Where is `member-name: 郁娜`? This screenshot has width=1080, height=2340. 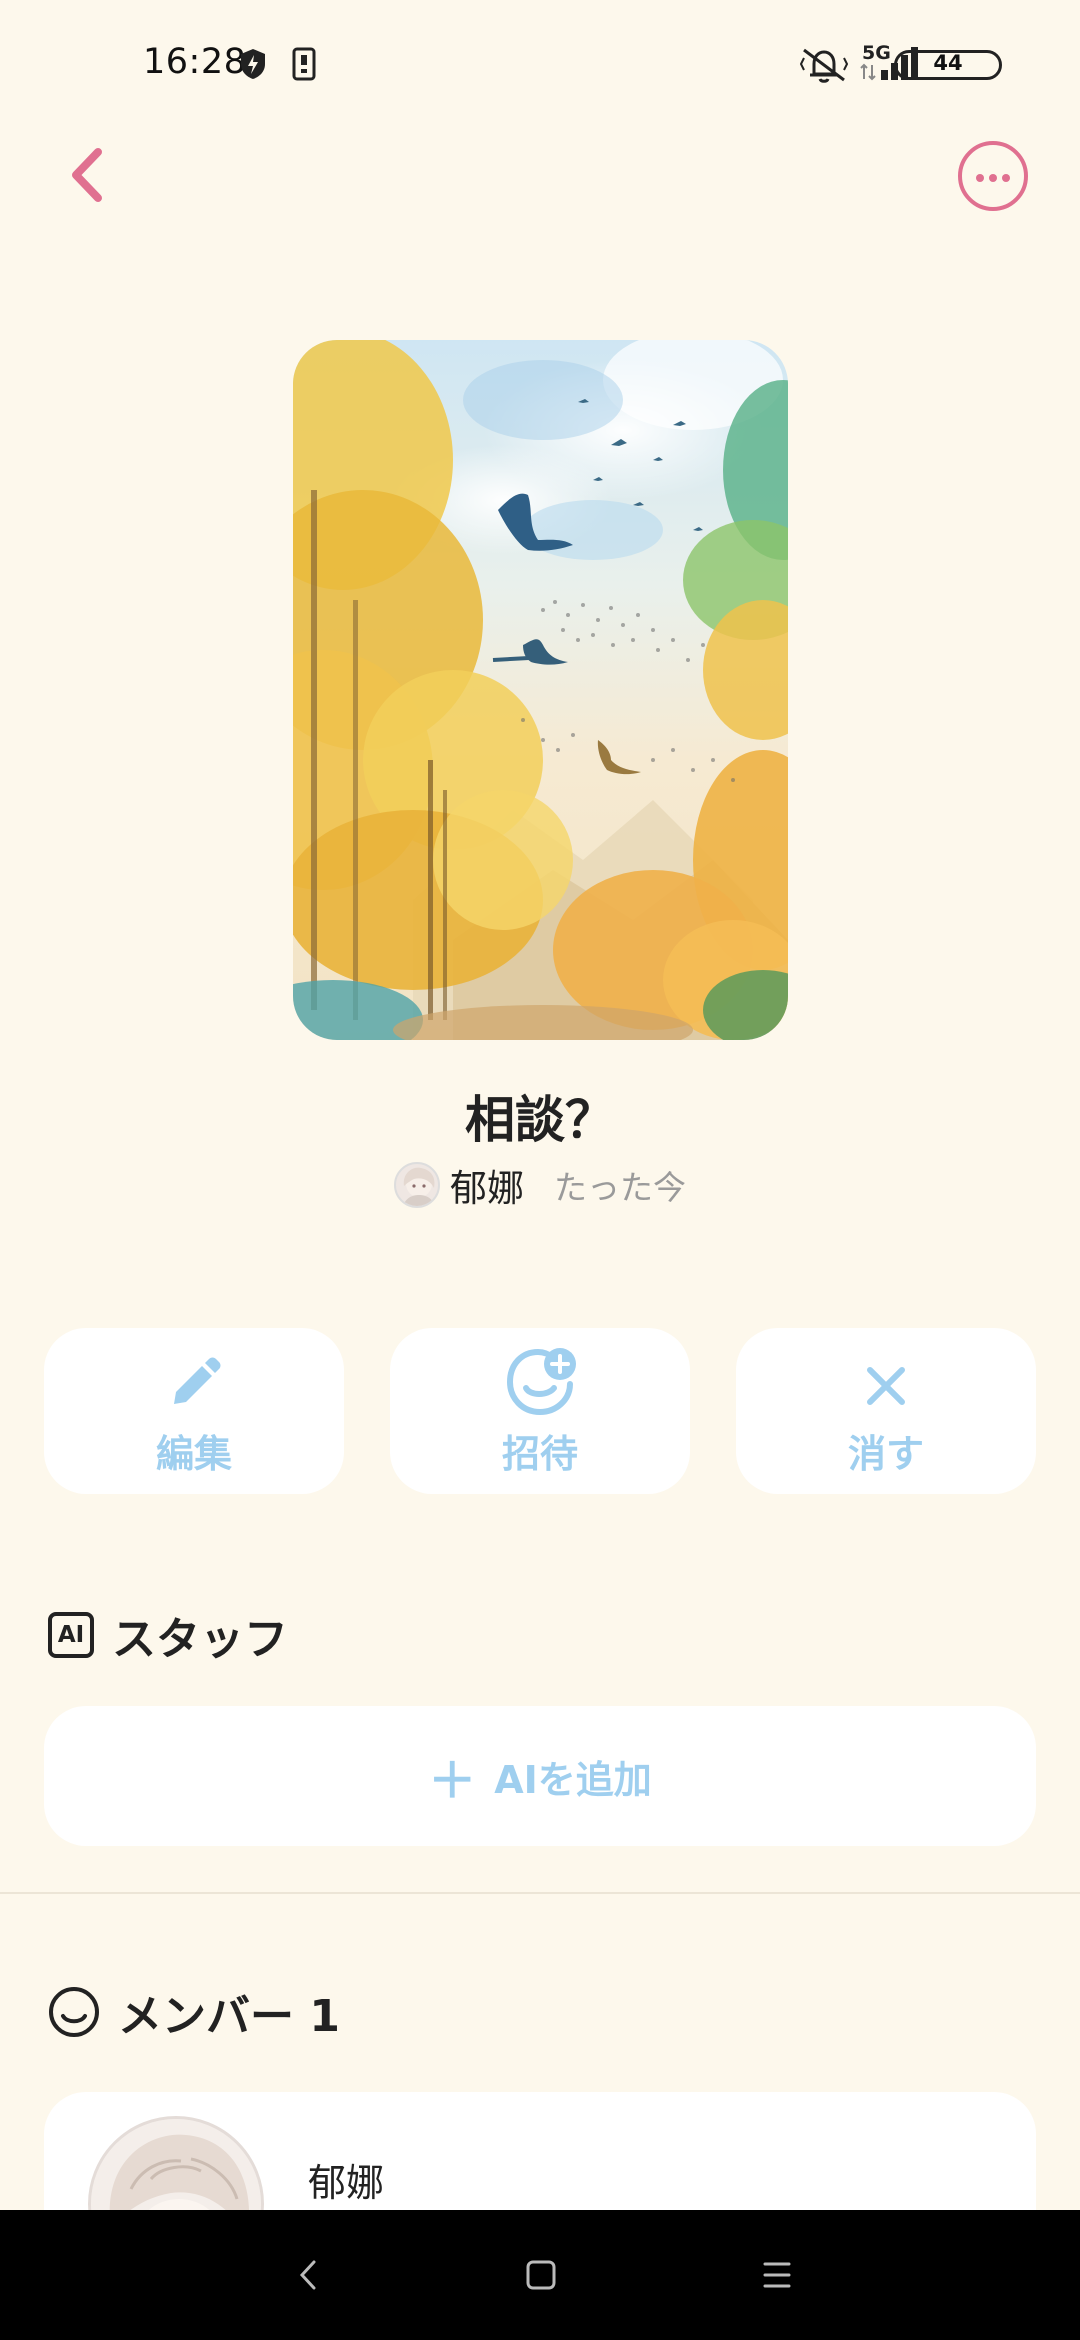 member-name: 郁娜 is located at coordinates (346, 2183).